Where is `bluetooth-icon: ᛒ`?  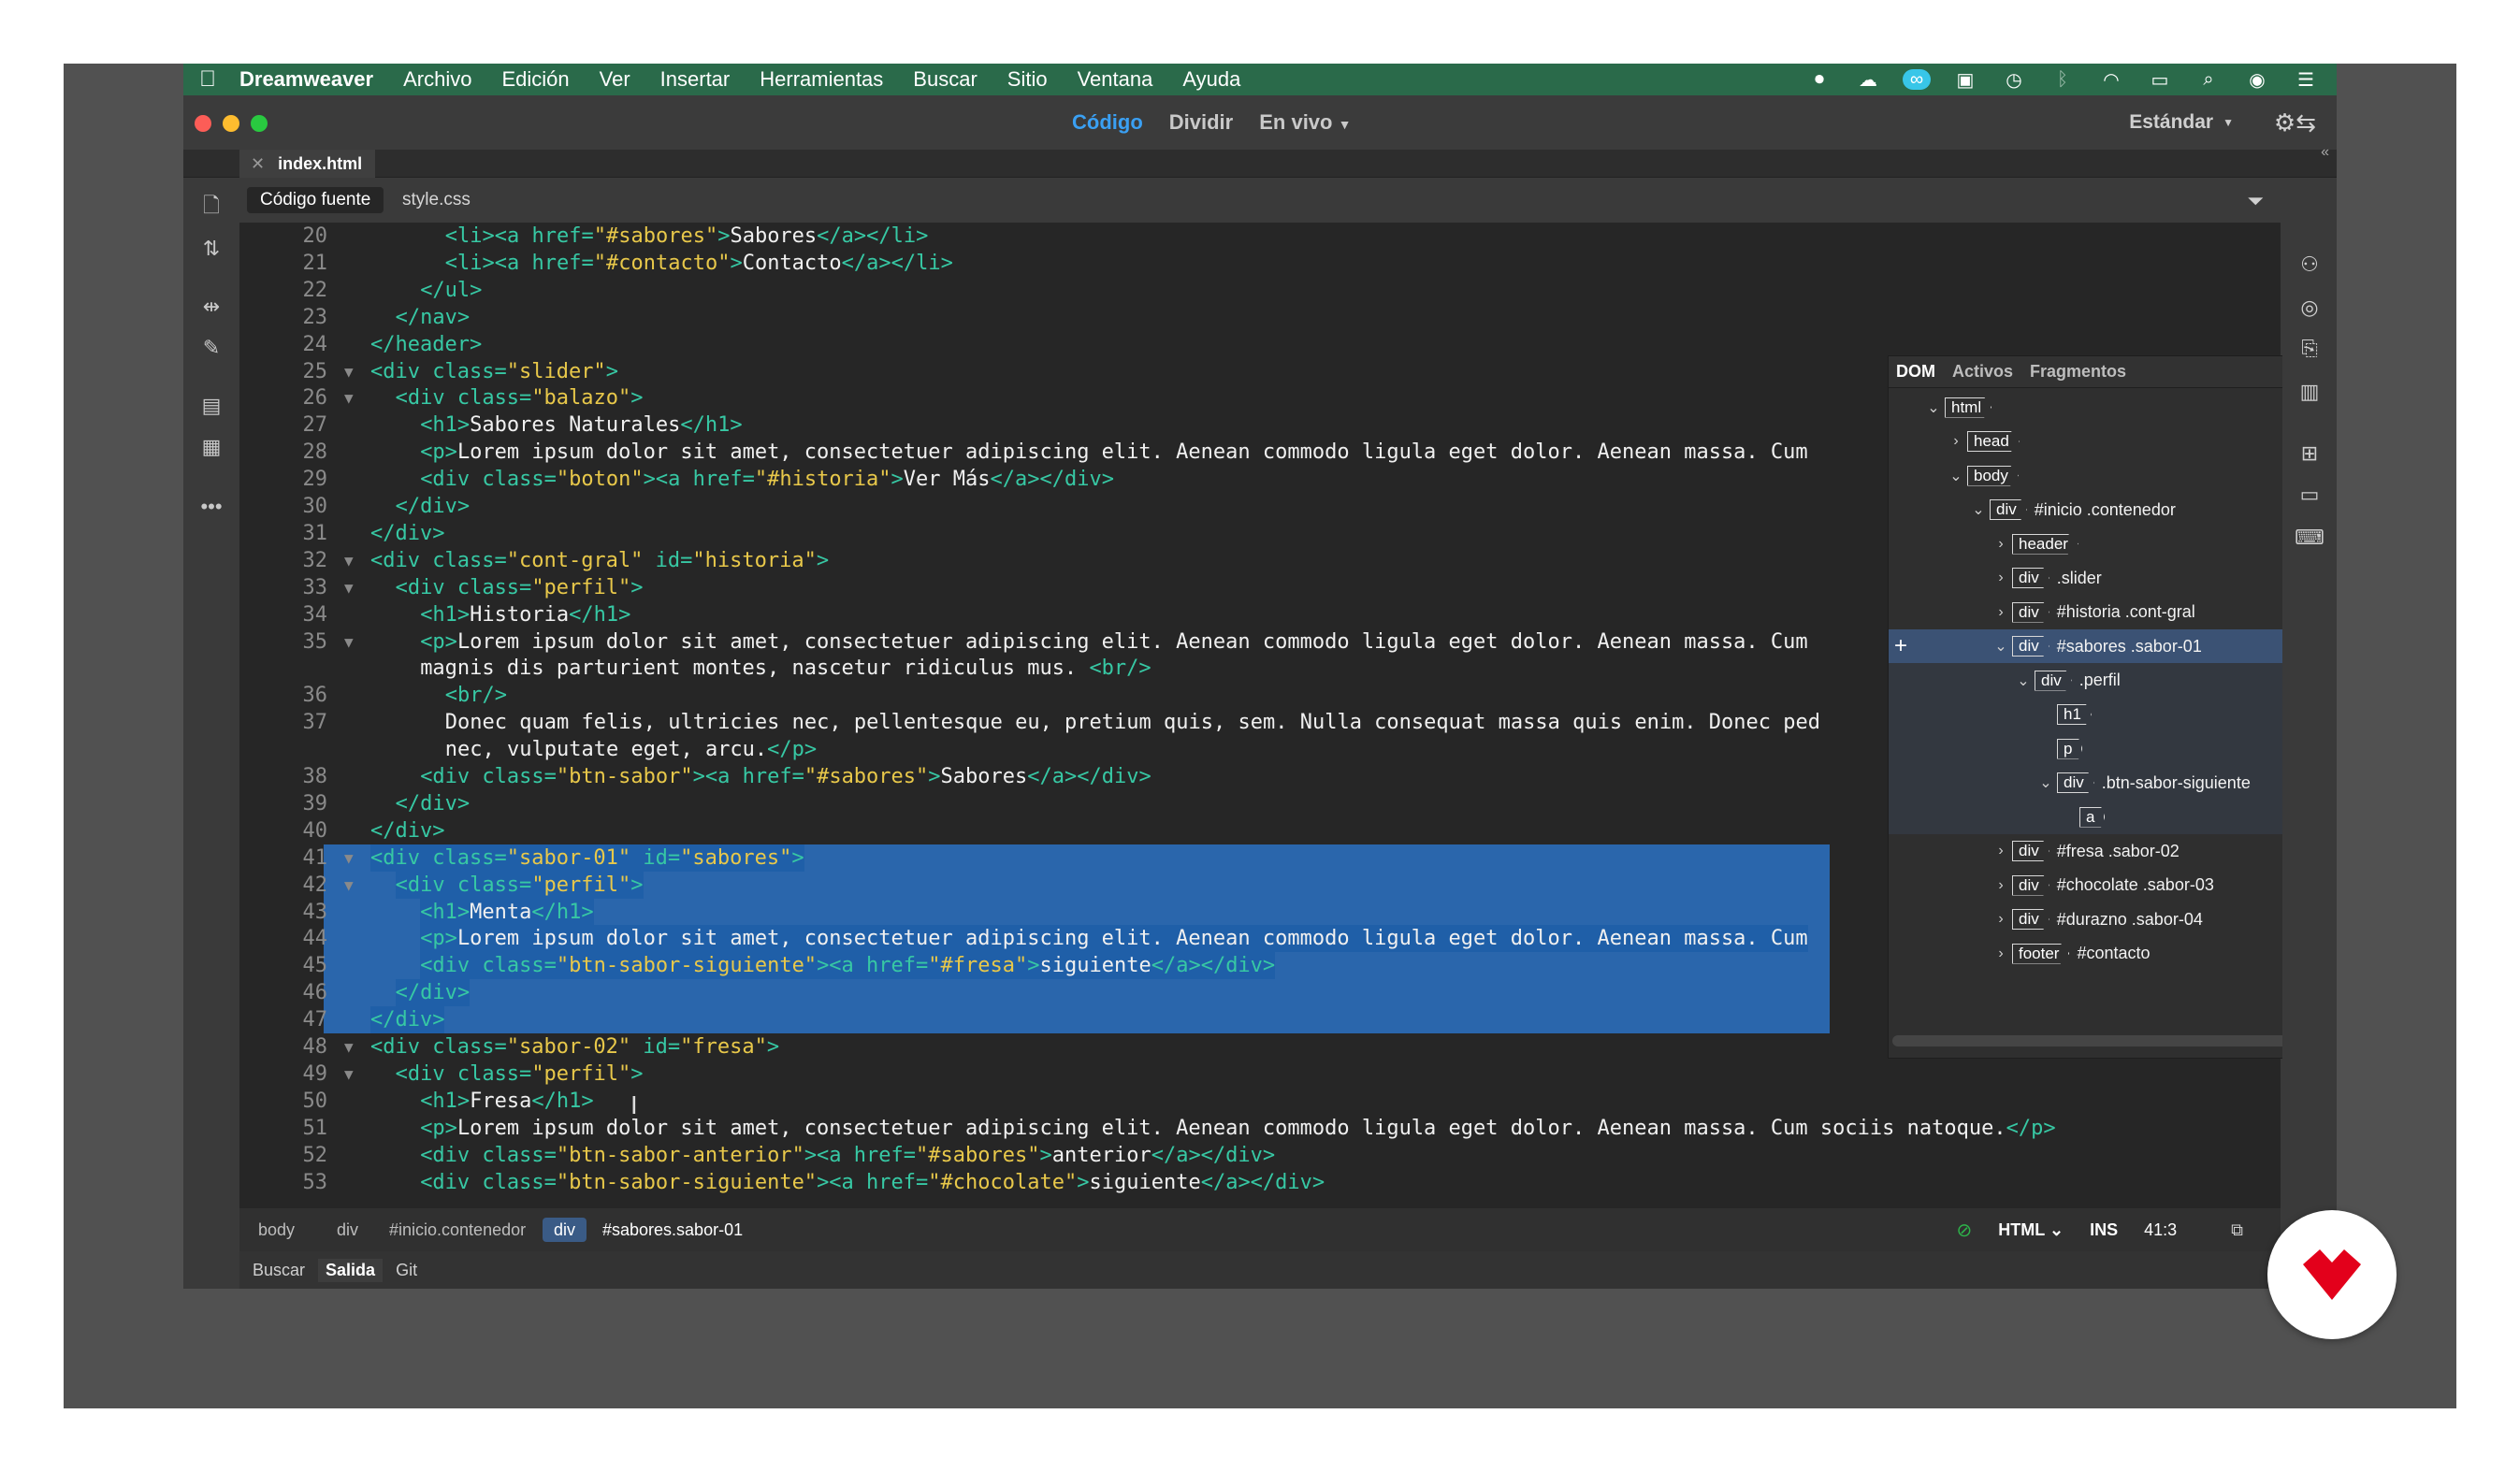 bluetooth-icon: ᛒ is located at coordinates (2063, 80).